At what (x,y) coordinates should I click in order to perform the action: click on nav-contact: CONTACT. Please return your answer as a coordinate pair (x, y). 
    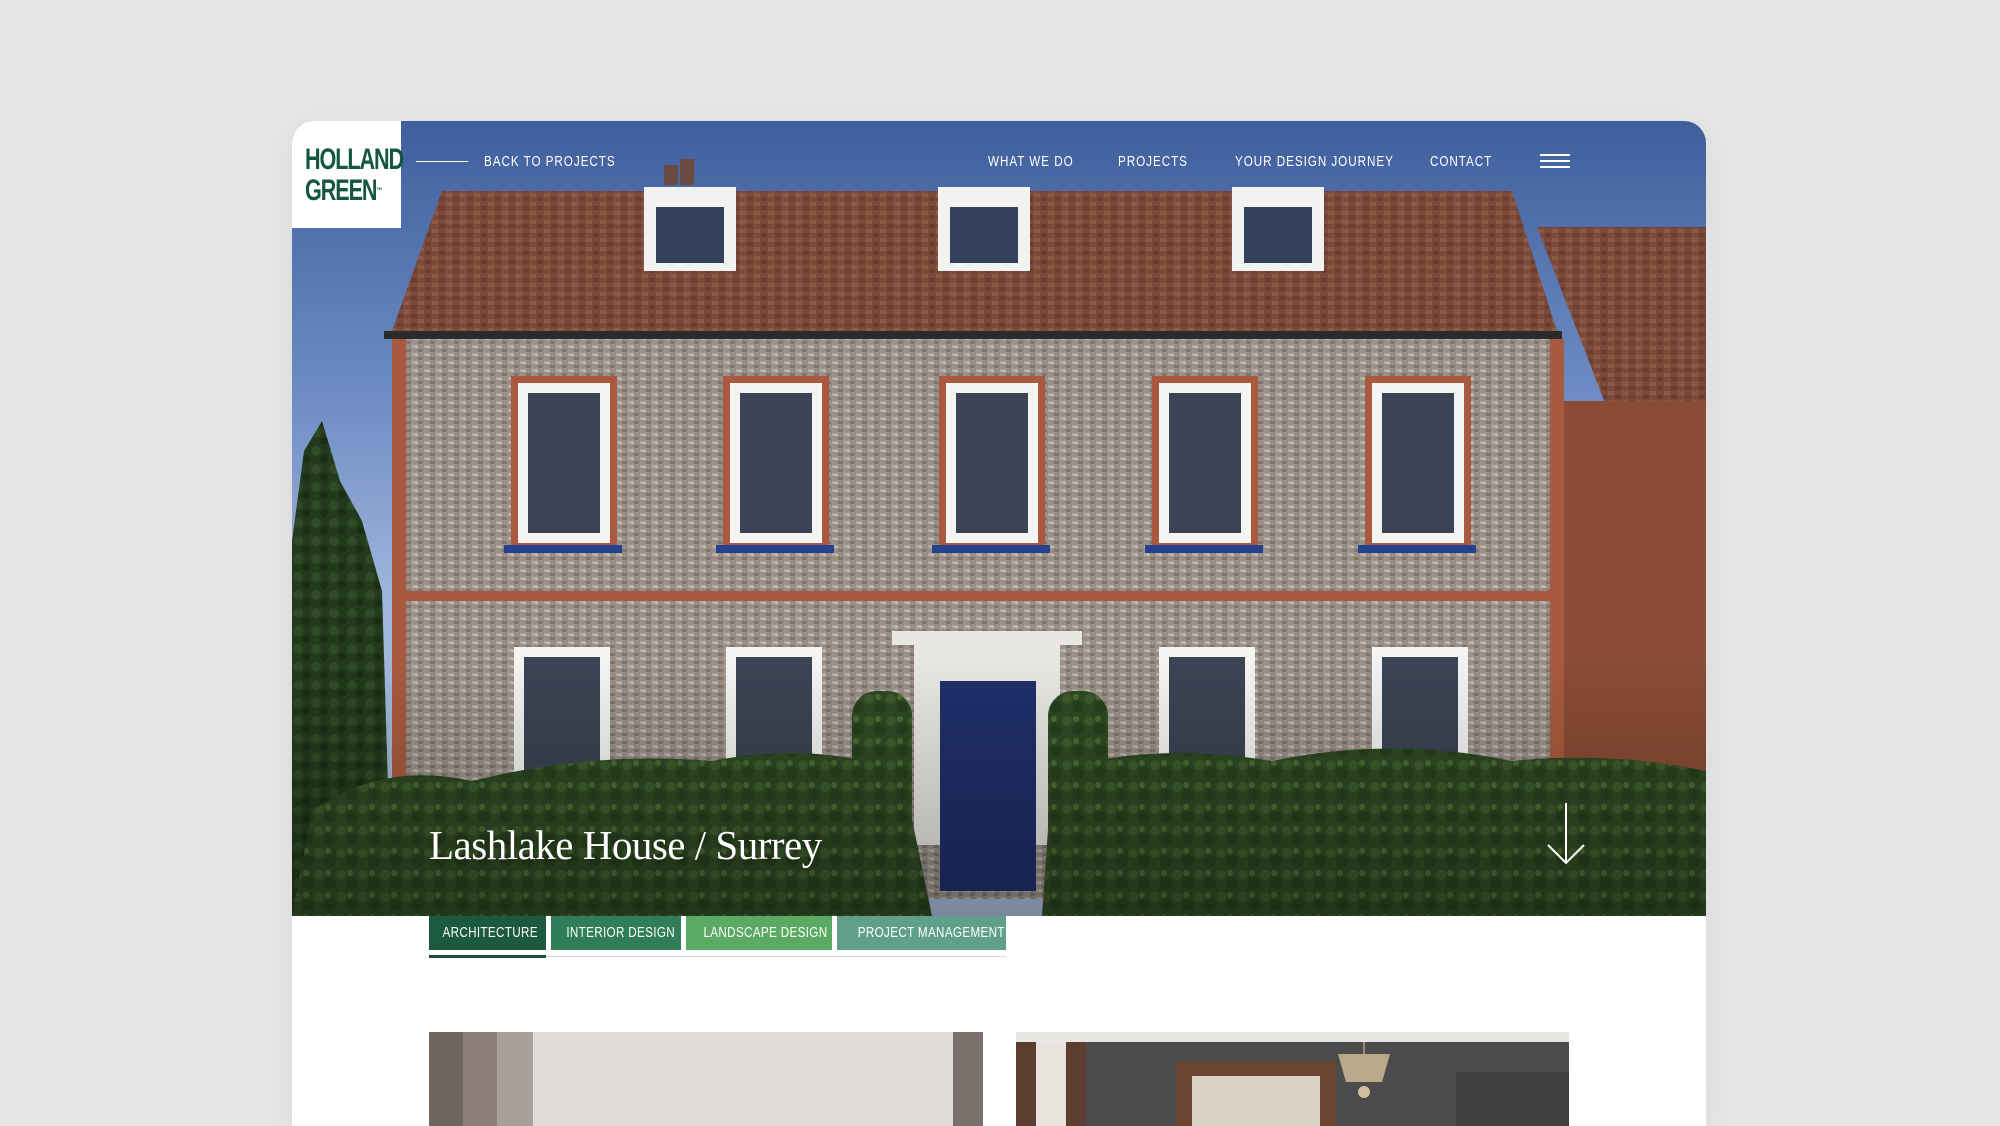
    Looking at the image, I should click on (1470, 162).